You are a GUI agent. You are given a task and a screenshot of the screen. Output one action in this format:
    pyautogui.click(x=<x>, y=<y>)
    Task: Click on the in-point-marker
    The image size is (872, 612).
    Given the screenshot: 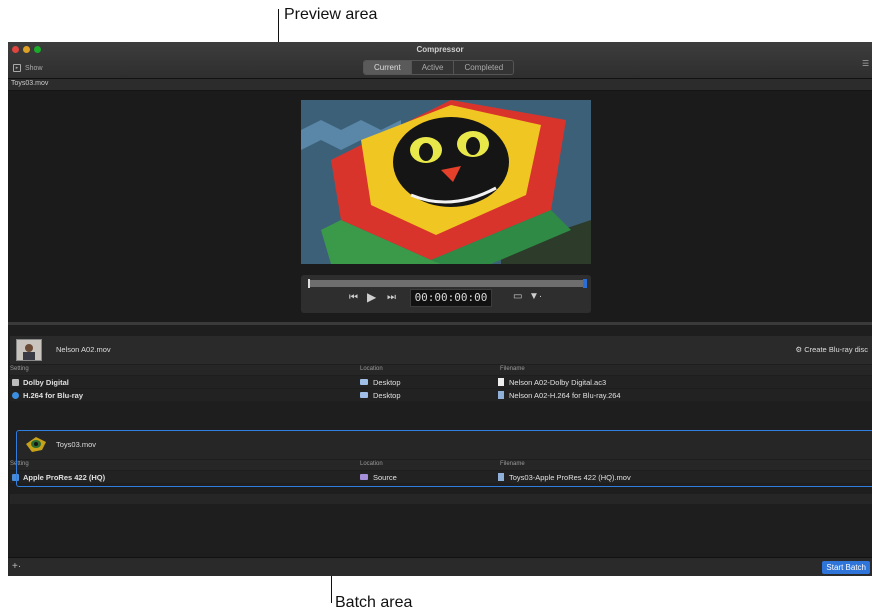 What is the action you would take?
    pyautogui.click(x=309, y=283)
    